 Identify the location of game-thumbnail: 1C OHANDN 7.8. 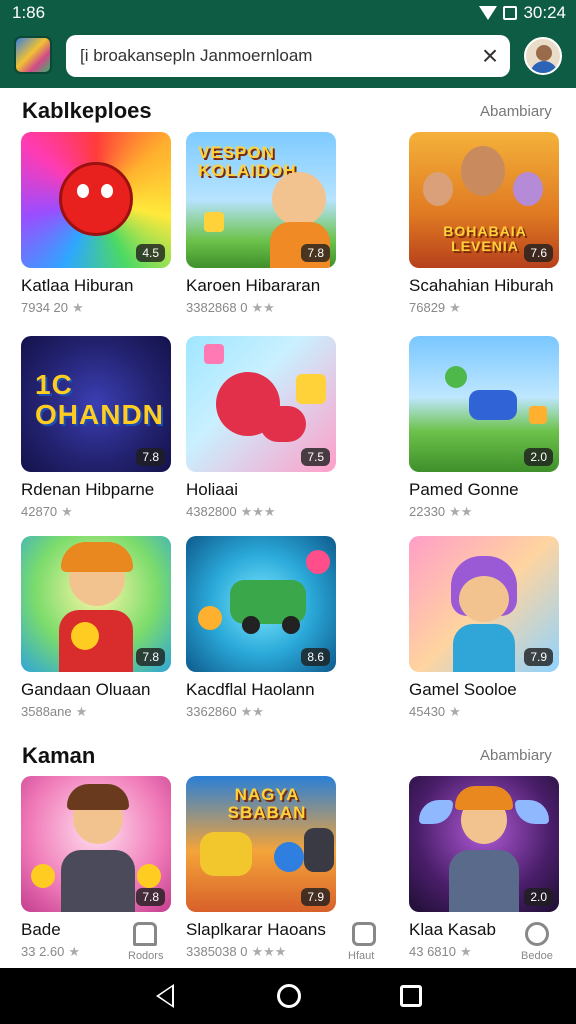
(96, 404).